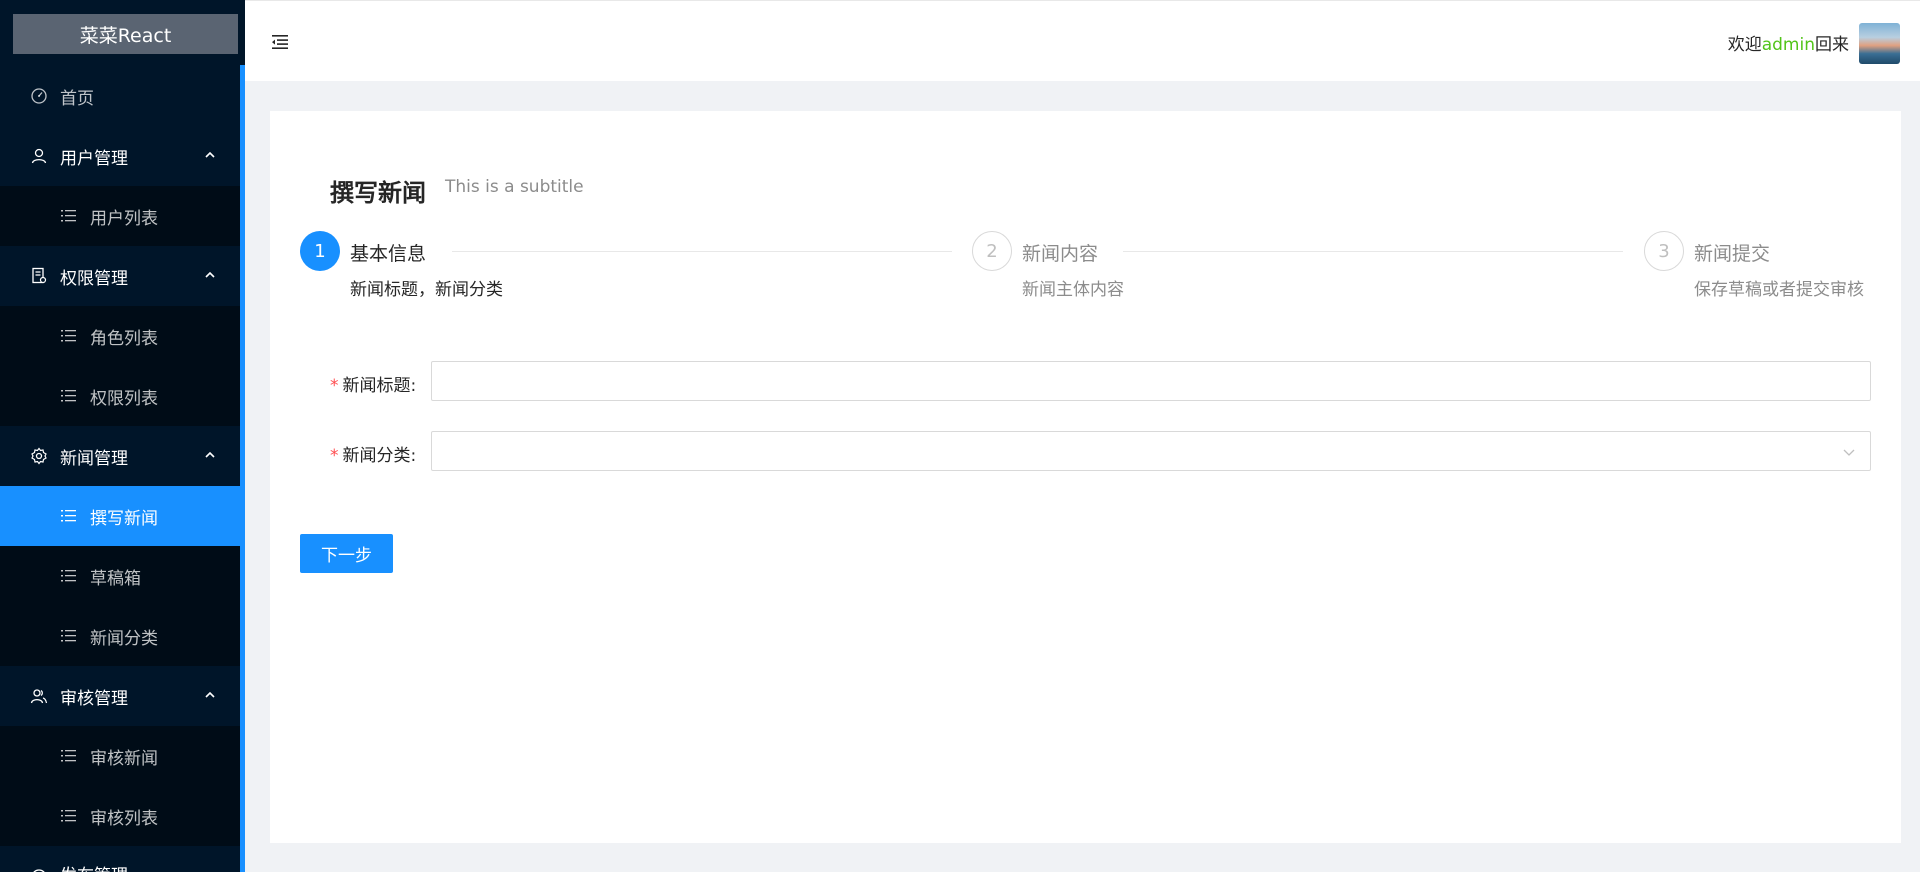 Image resolution: width=1920 pixels, height=872 pixels. I want to click on news-title-label: * 新闻标题:, so click(373, 383).